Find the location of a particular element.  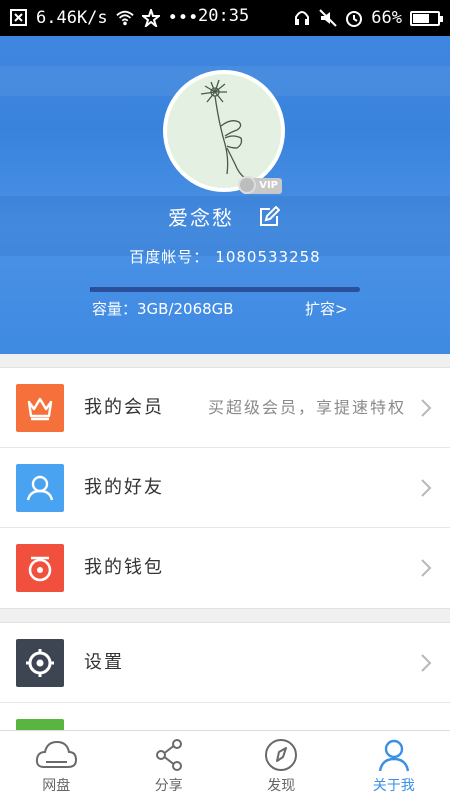

menu-label: 设置 is located at coordinates (104, 662).